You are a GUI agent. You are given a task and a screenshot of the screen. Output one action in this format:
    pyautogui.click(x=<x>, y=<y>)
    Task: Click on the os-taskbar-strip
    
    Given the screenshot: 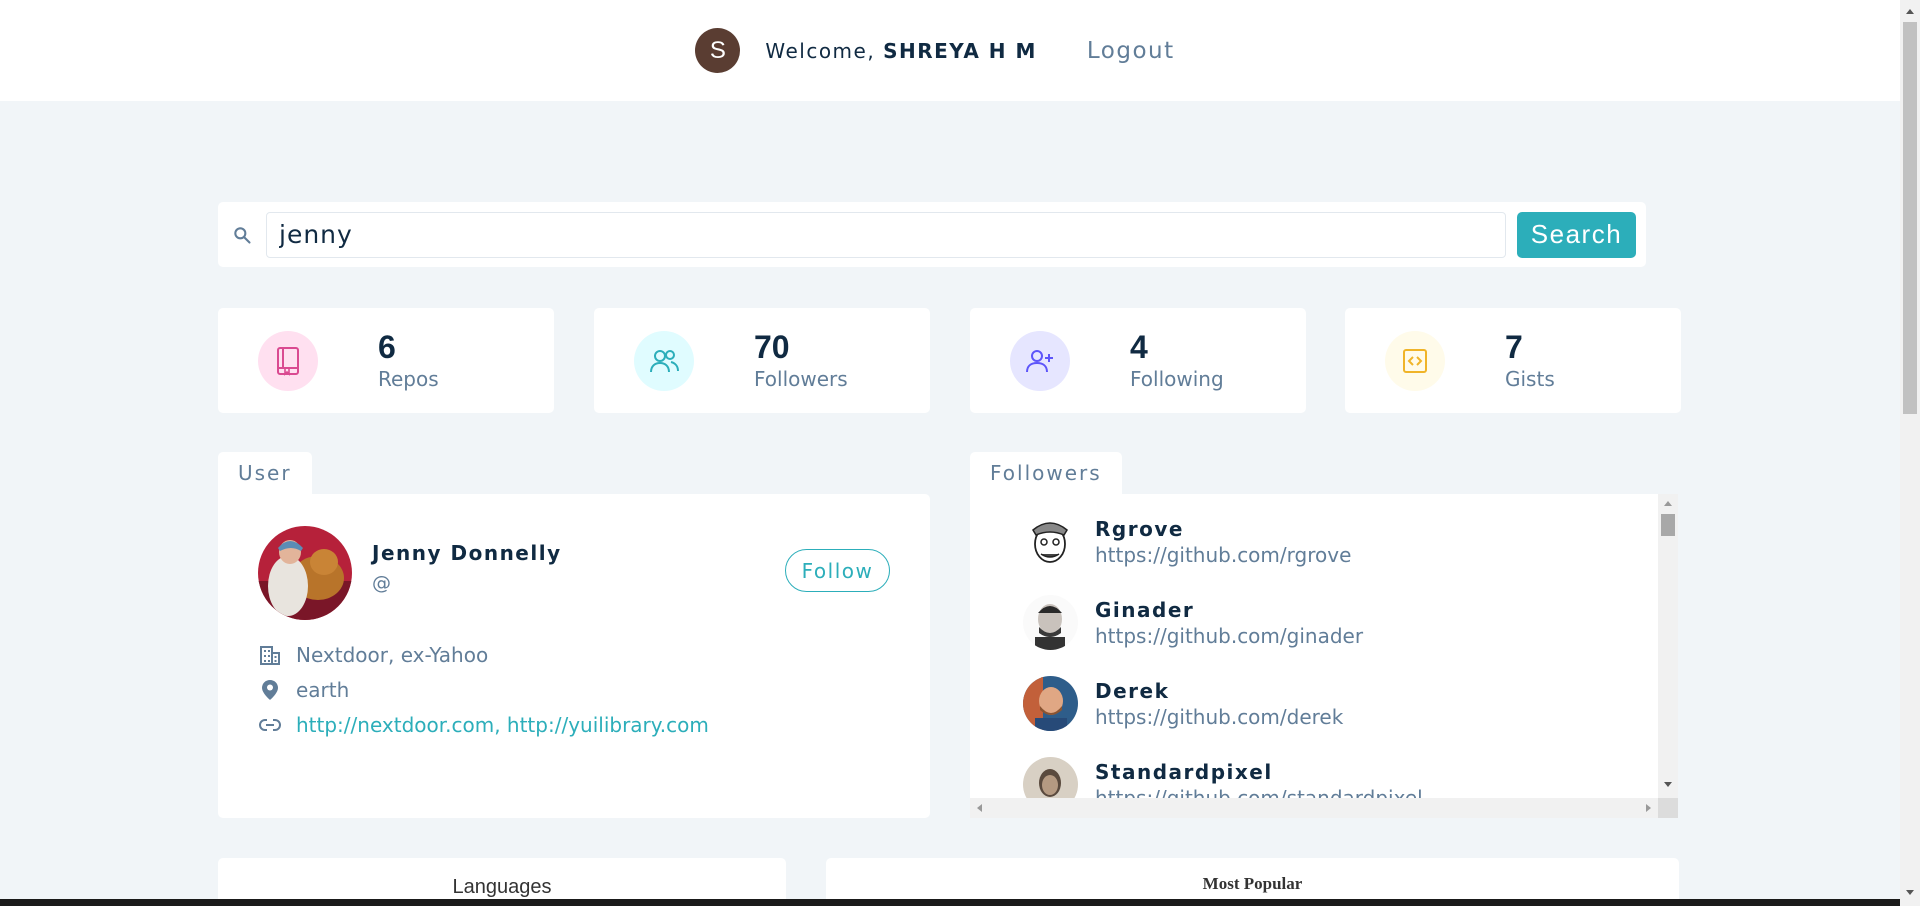 What is the action you would take?
    pyautogui.click(x=950, y=902)
    